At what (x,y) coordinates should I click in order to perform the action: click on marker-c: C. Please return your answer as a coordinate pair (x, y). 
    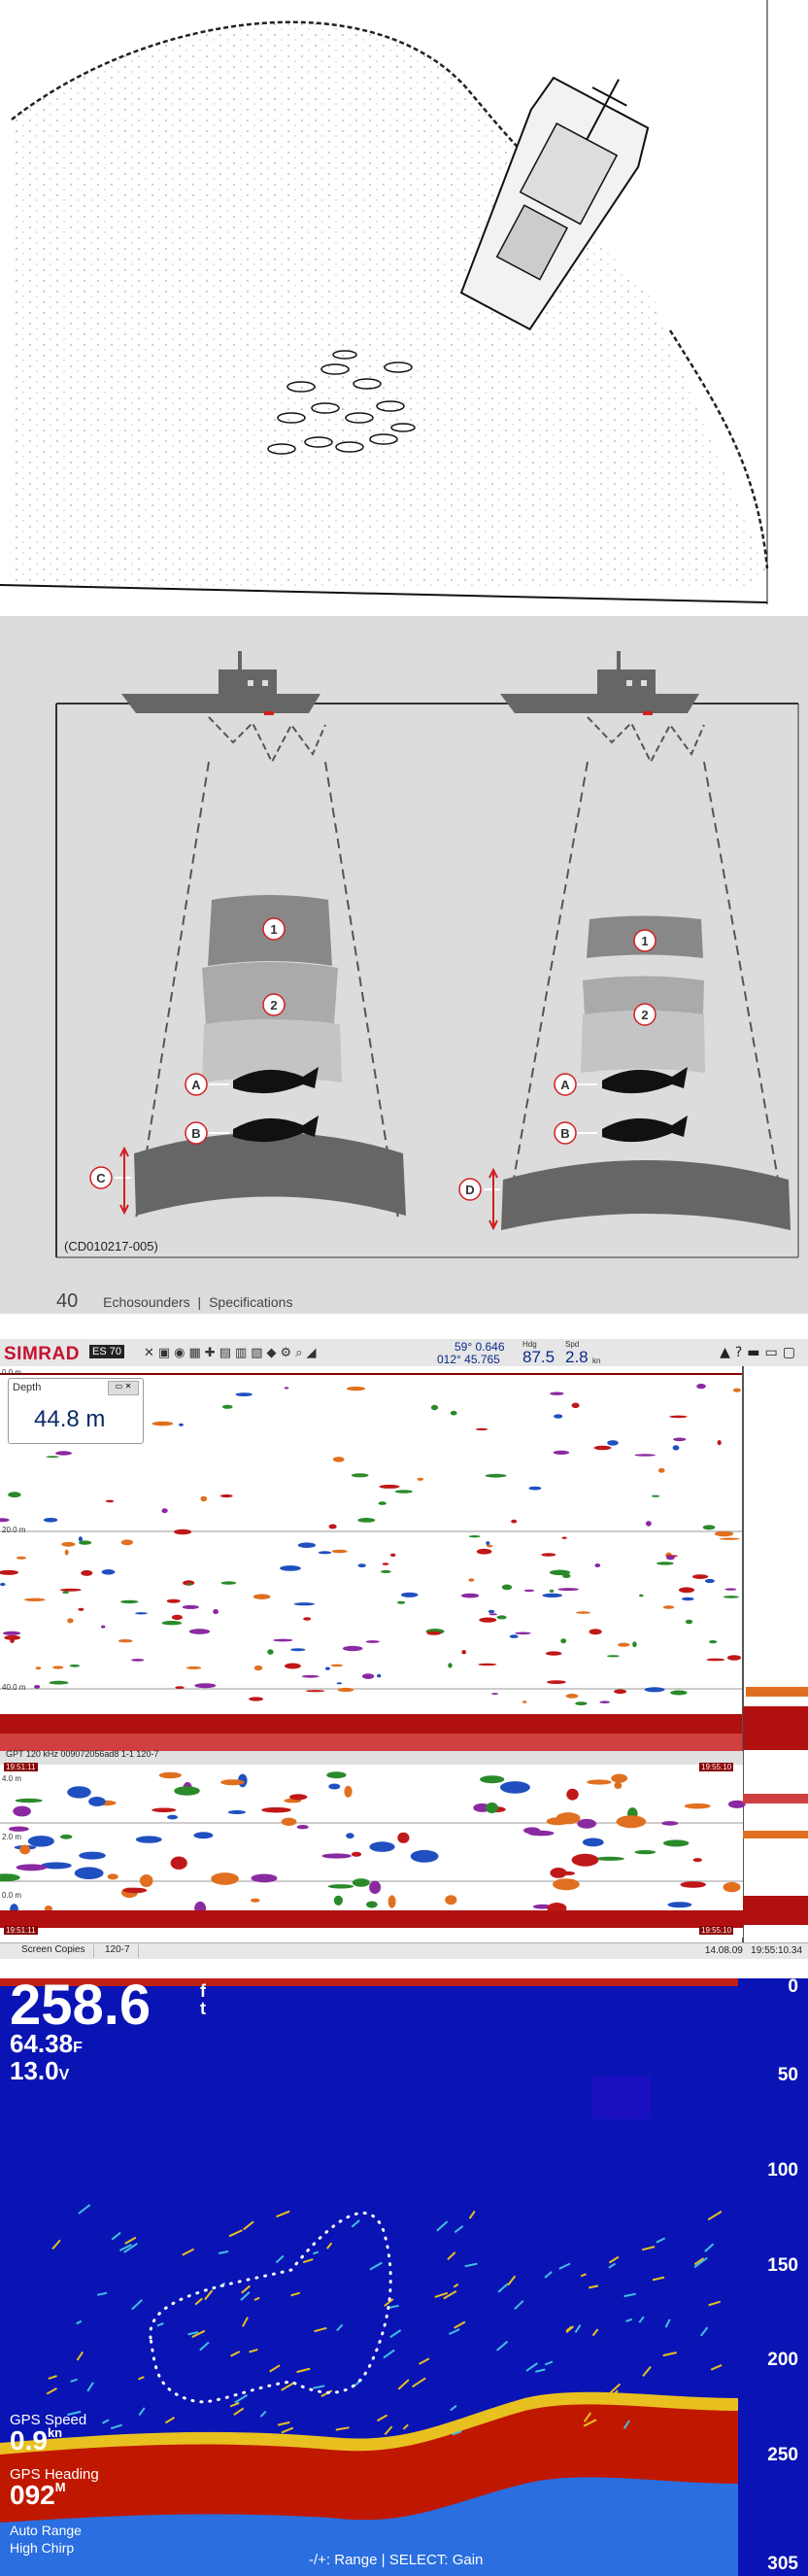
    Looking at the image, I should click on (101, 1178).